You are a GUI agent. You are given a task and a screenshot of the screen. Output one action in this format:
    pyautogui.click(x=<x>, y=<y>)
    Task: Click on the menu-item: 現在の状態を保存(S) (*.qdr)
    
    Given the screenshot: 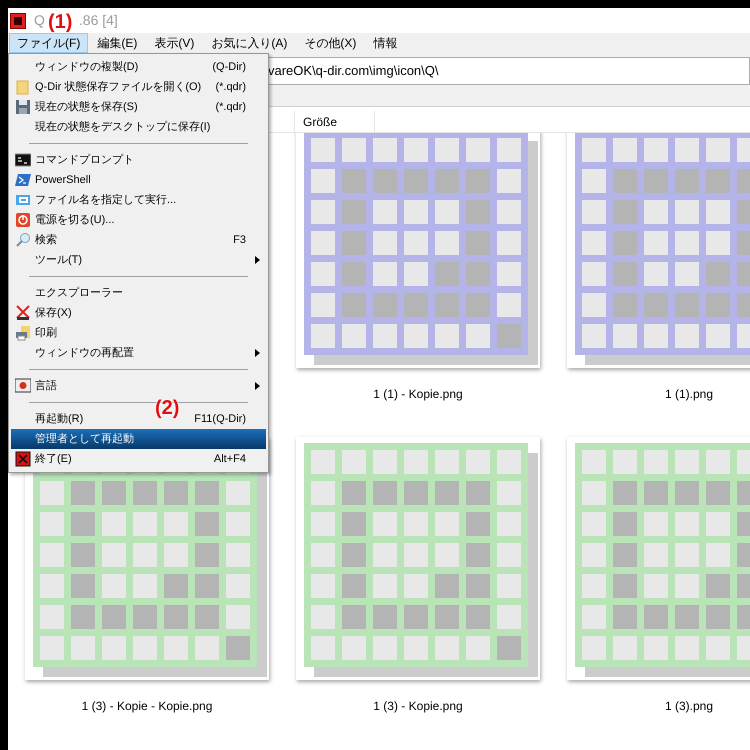 What is the action you would take?
    pyautogui.click(x=138, y=107)
    